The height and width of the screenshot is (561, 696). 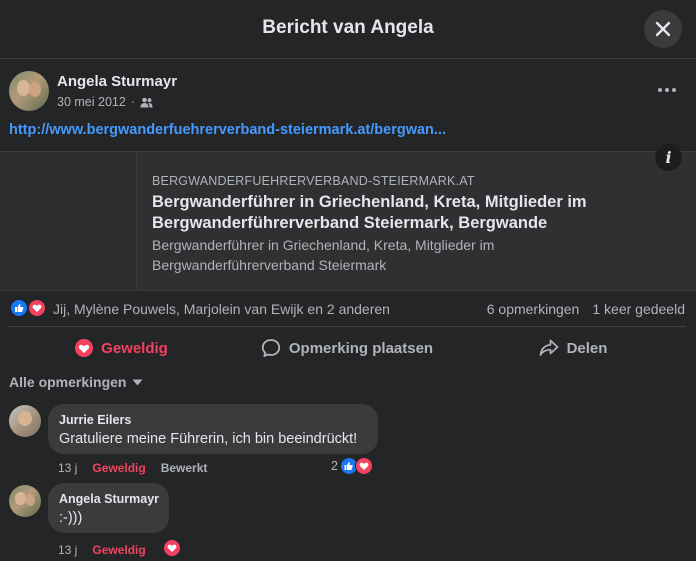 I want to click on more-options-icon, so click(x=667, y=90).